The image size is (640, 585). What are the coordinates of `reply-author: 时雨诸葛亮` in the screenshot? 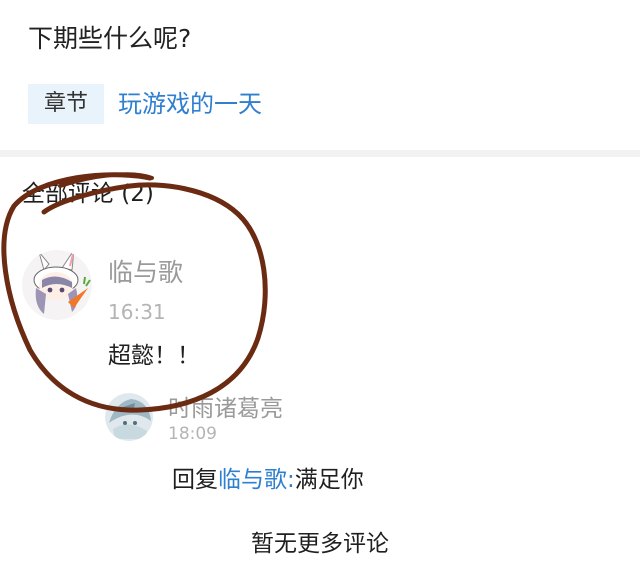 It's located at (225, 409).